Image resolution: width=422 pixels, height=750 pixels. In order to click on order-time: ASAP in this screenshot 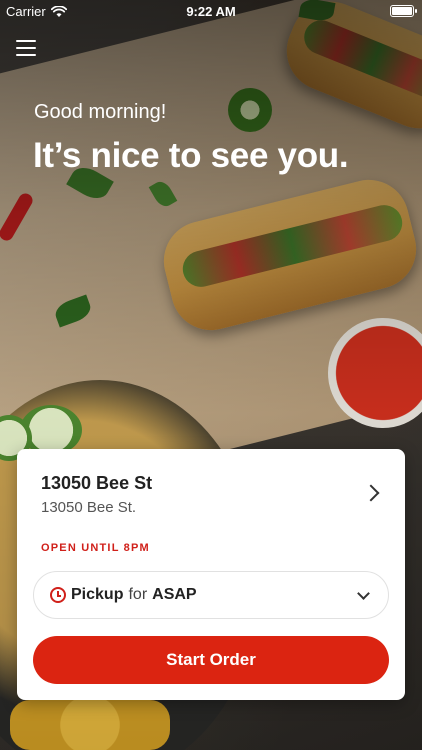, I will do `click(174, 594)`.